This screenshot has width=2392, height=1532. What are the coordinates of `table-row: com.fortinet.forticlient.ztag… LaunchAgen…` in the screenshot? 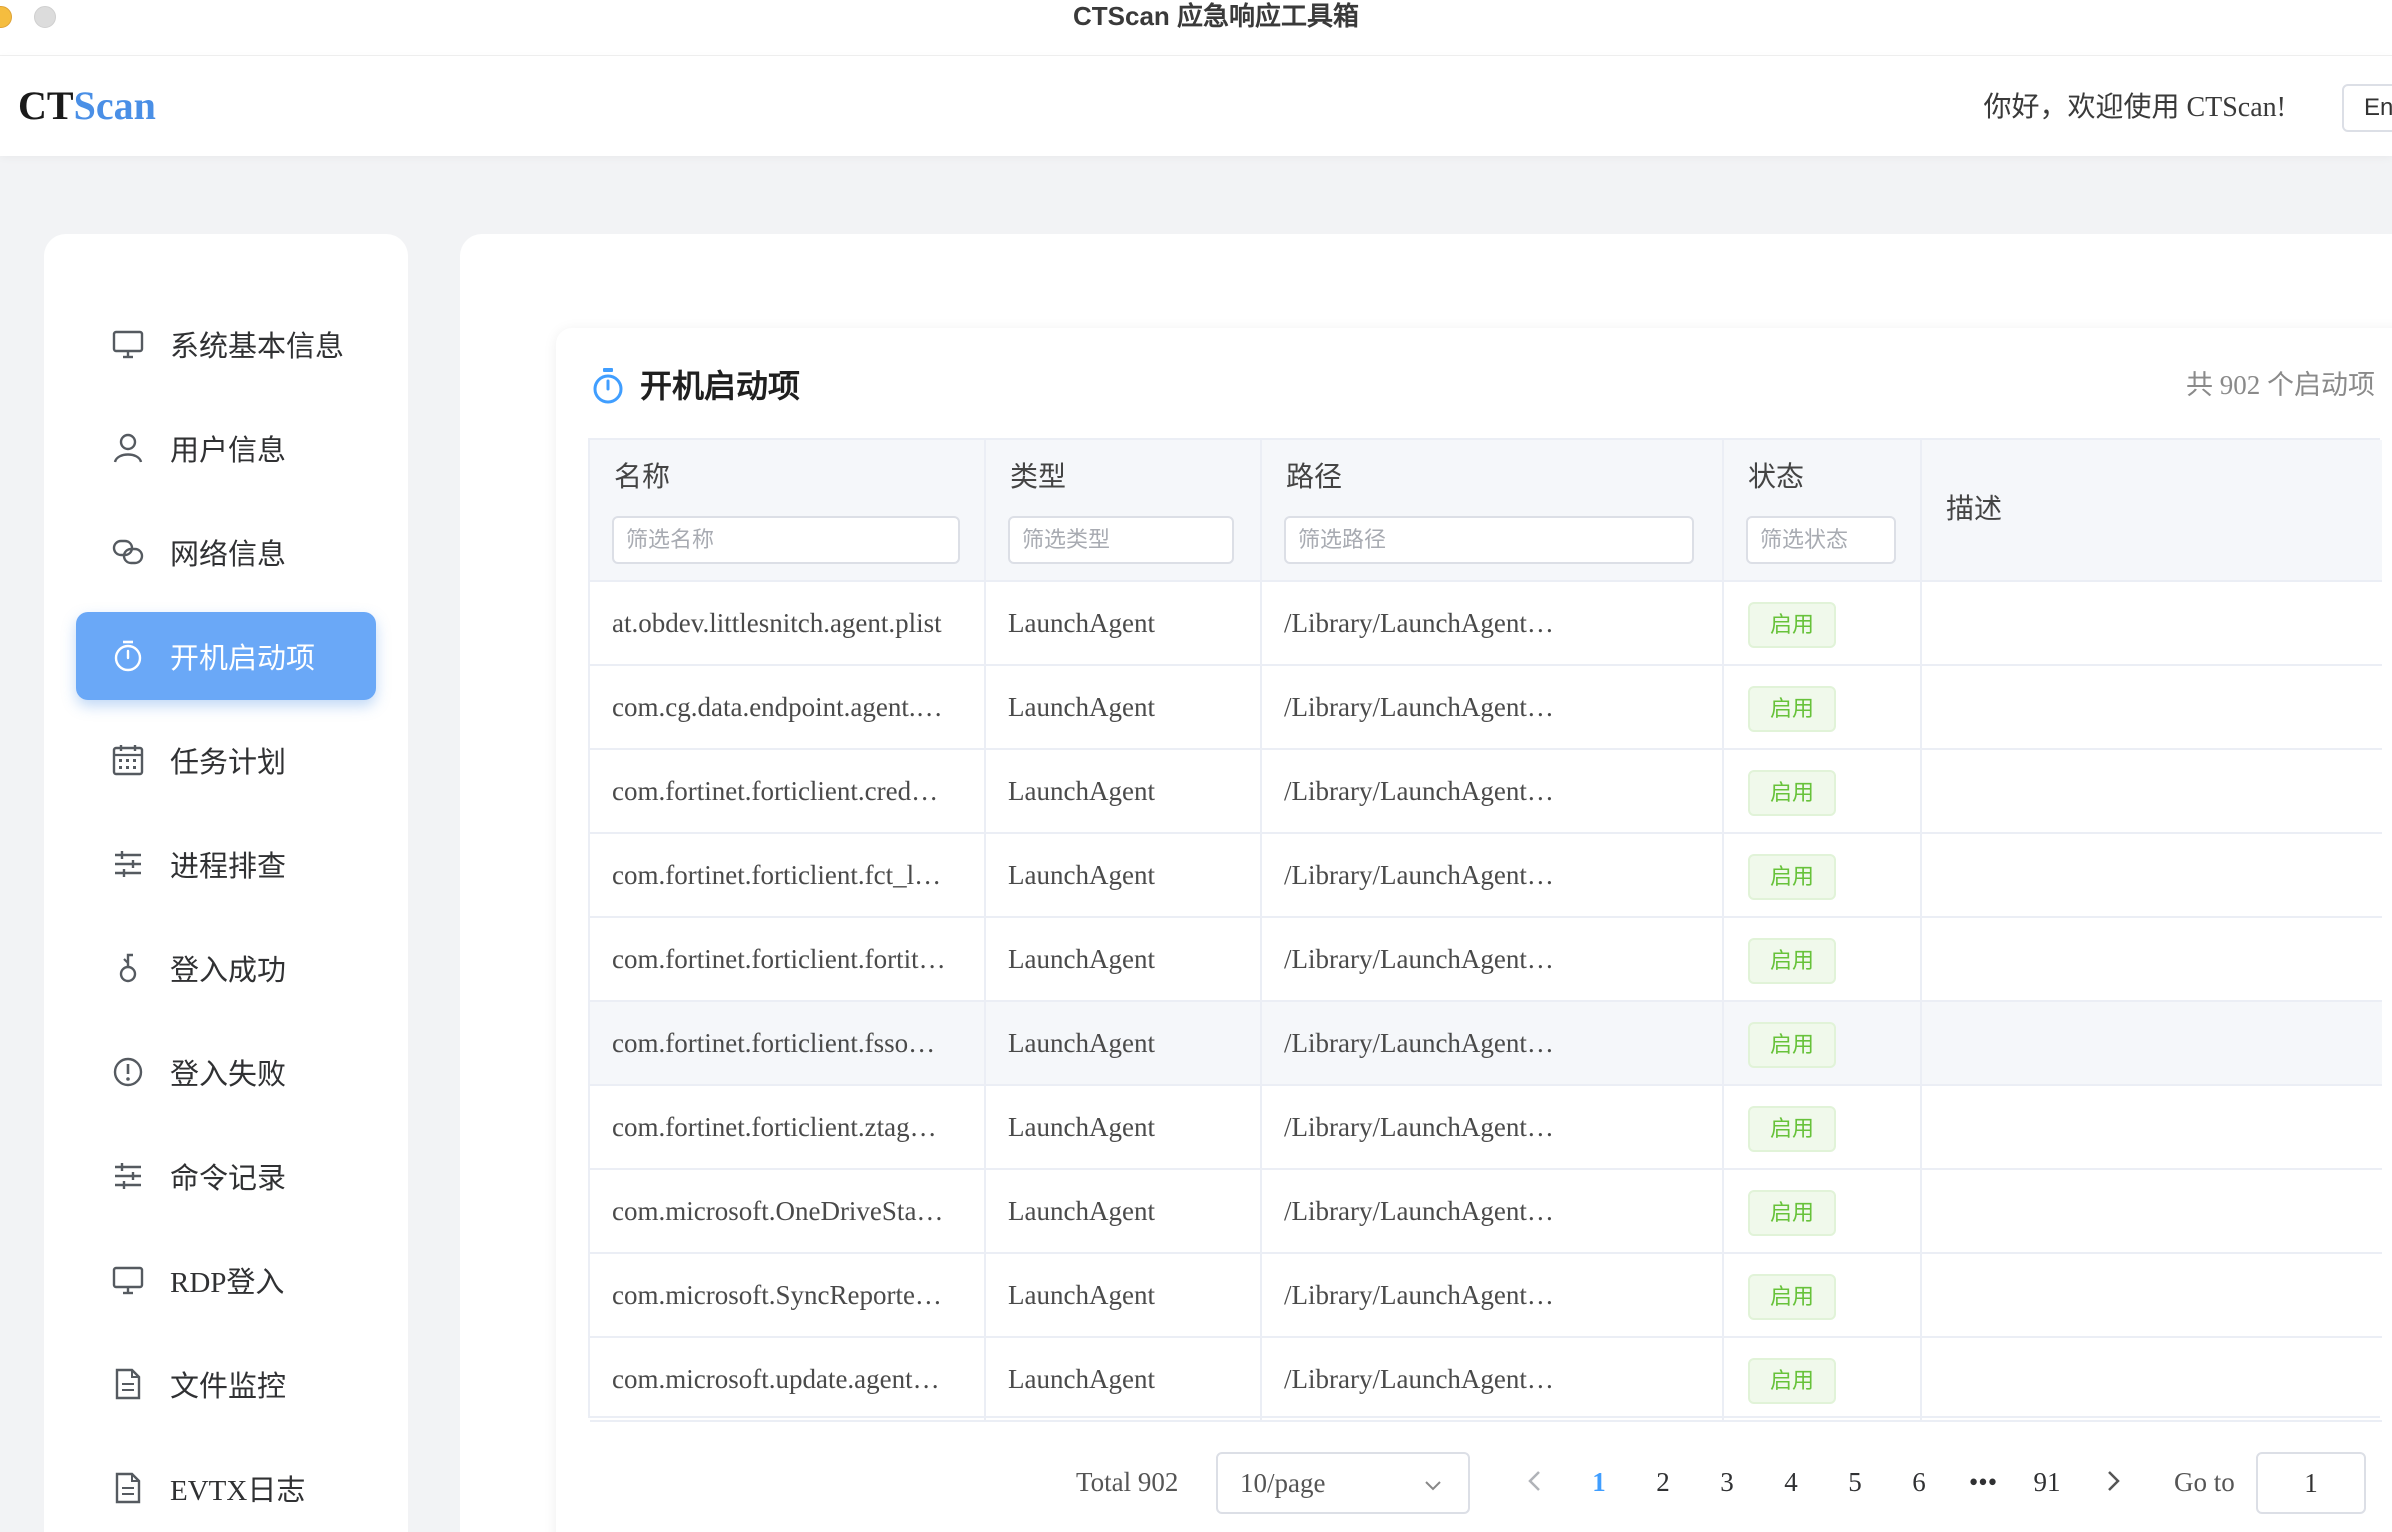 It's located at (1486, 1128).